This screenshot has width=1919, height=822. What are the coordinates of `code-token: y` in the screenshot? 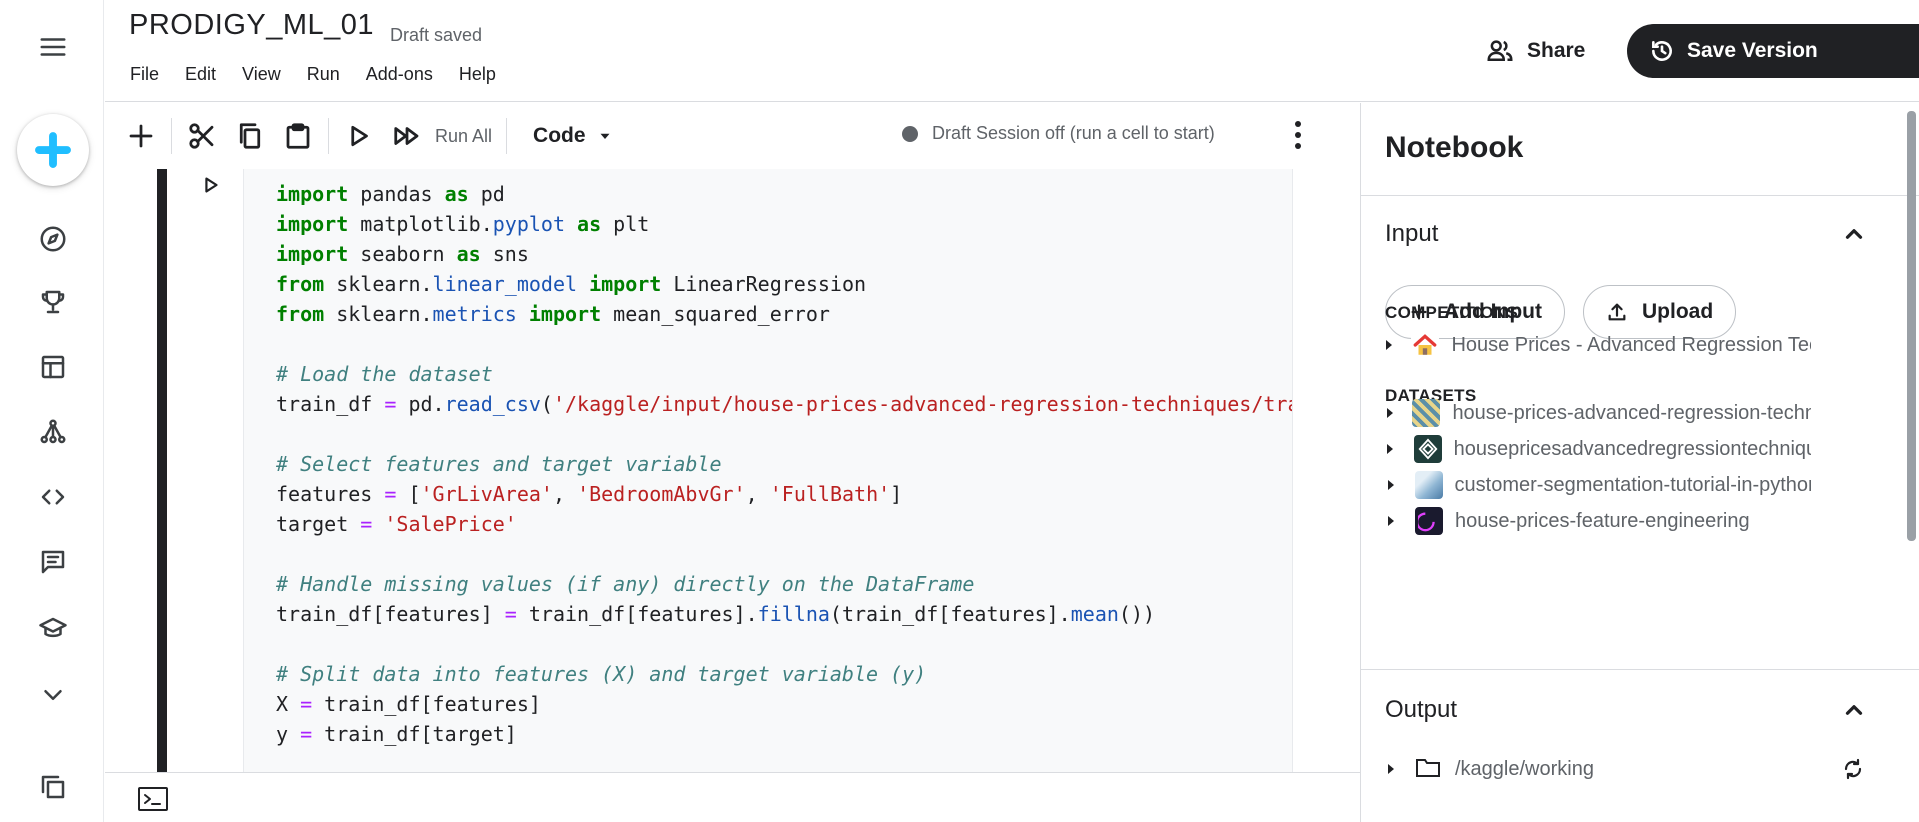 It's located at (288, 734).